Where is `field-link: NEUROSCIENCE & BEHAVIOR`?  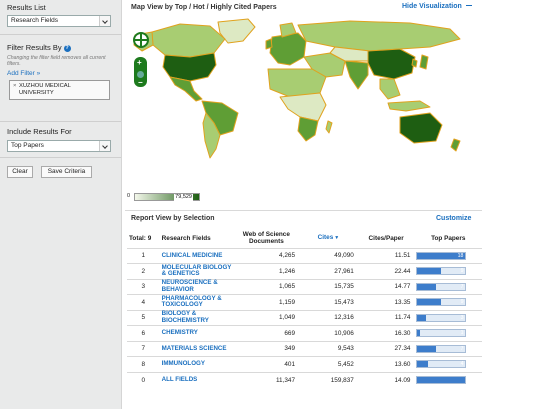 field-link: NEUROSCIENCE & BEHAVIOR is located at coordinates (197, 286).